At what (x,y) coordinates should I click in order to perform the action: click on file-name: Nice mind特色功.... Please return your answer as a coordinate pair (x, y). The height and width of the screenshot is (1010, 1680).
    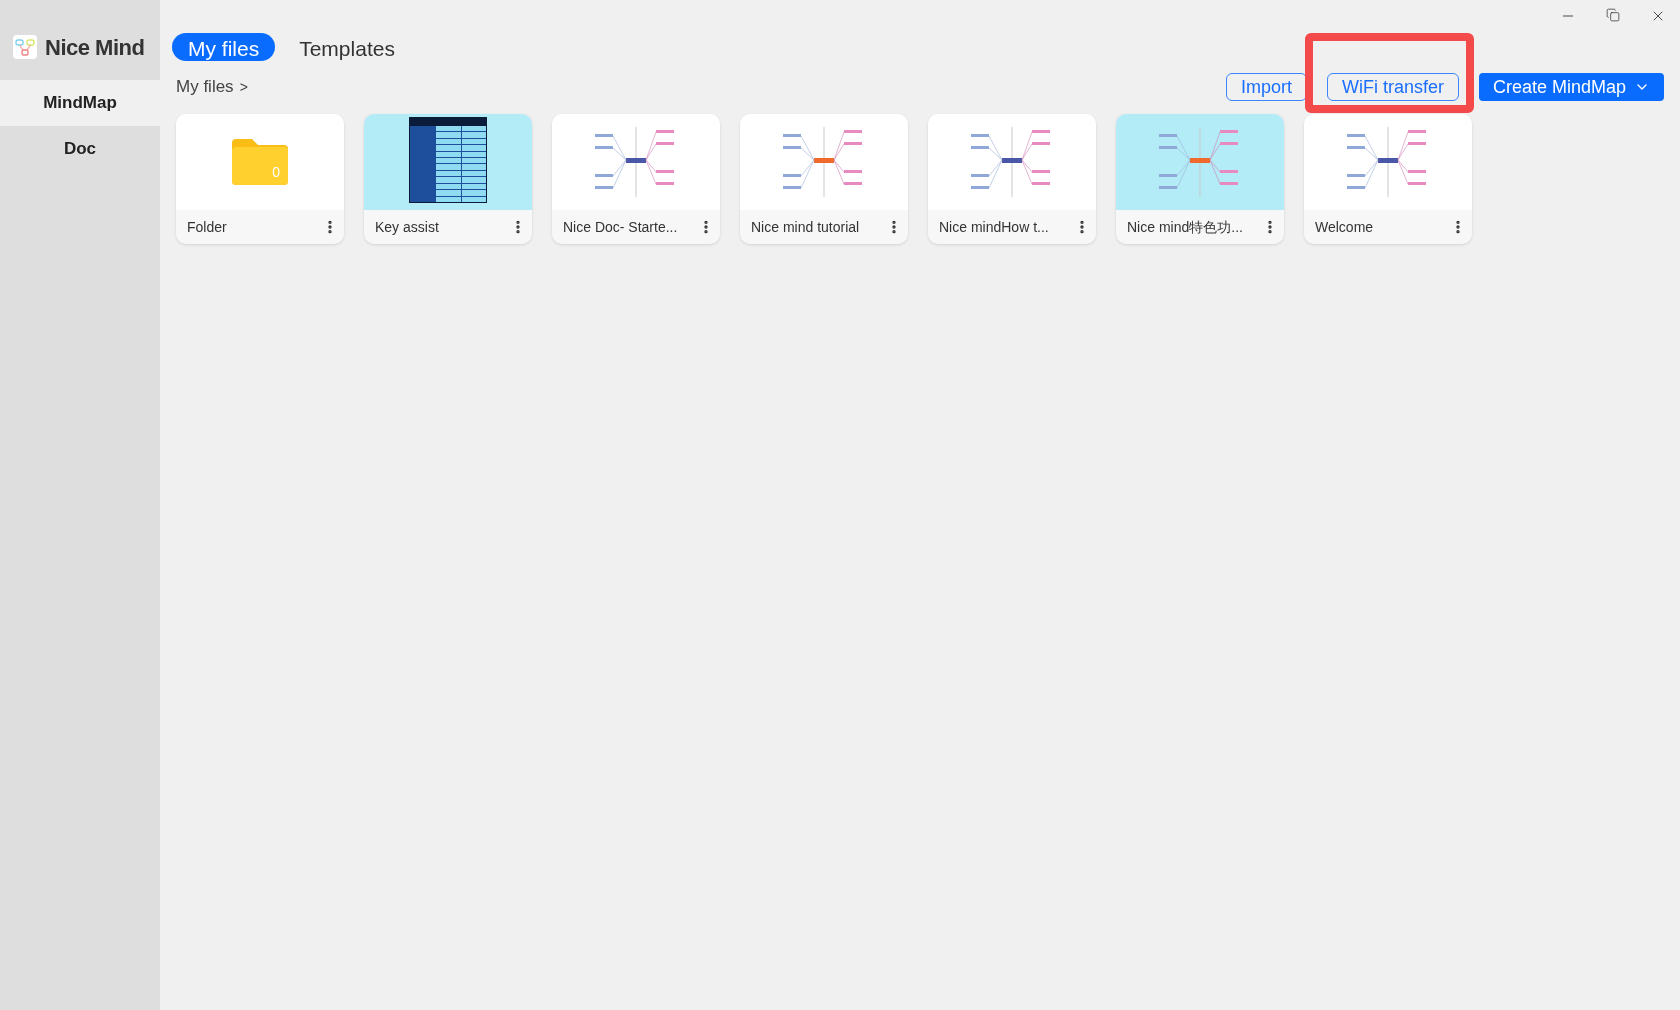
    Looking at the image, I should click on (1185, 227).